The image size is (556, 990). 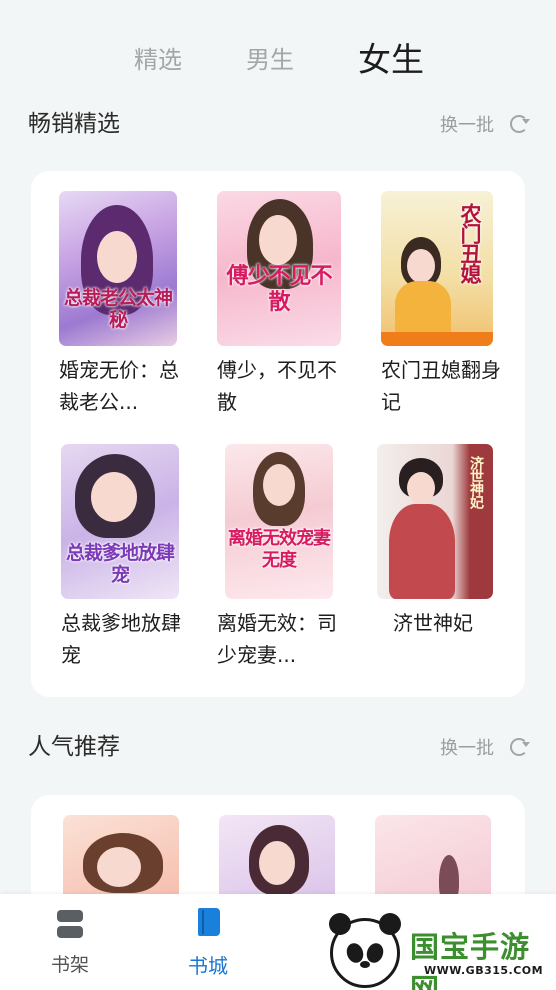 What do you see at coordinates (279, 521) in the screenshot?
I see `book-cover: 离婚无效宠妻无度` at bounding box center [279, 521].